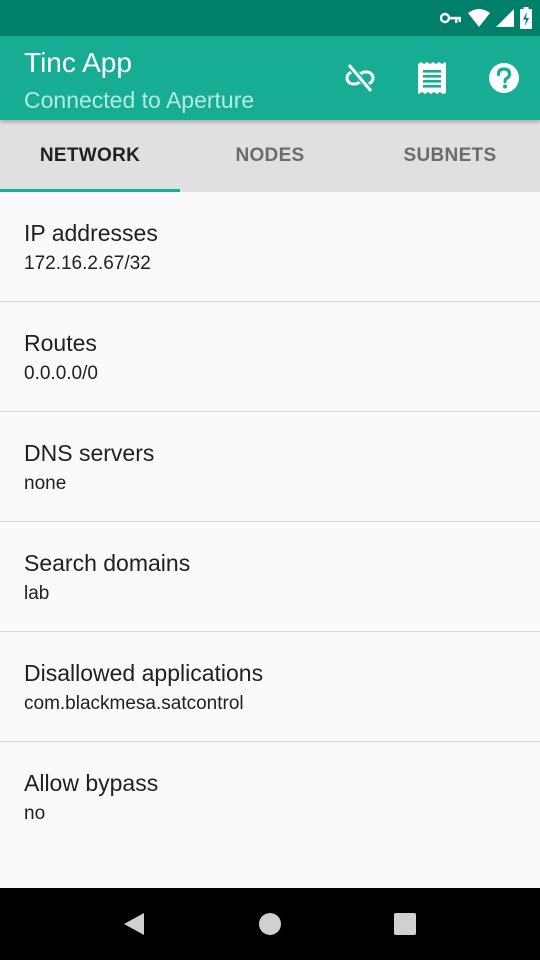 This screenshot has height=960, width=540. What do you see at coordinates (270, 577) in the screenshot?
I see `search-domains-item: Search domains lab` at bounding box center [270, 577].